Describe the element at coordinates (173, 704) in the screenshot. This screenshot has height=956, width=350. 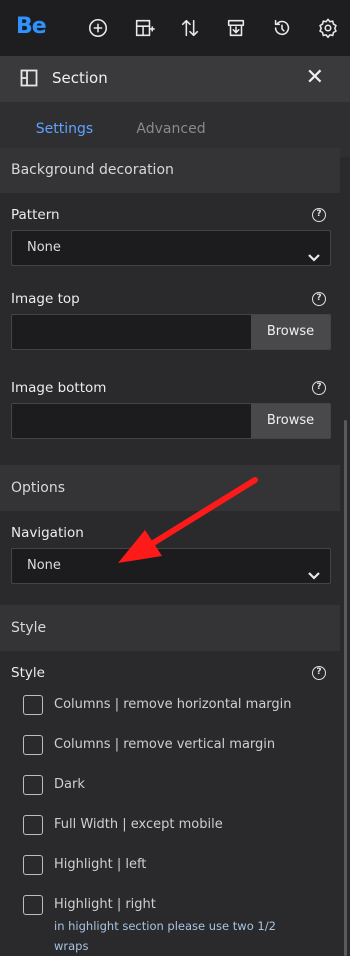
I see `checkbox-label: Columns | remove horizontal margin` at that location.